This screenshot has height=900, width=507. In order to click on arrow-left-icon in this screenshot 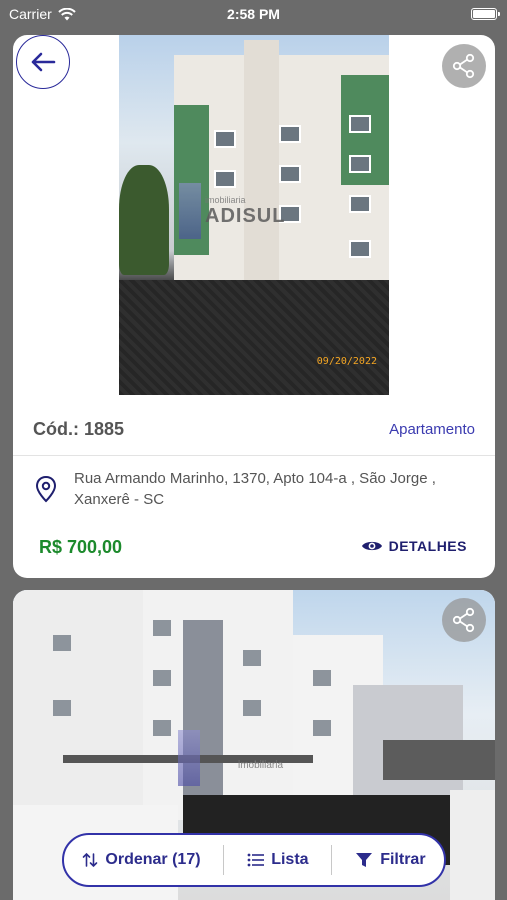, I will do `click(43, 62)`.